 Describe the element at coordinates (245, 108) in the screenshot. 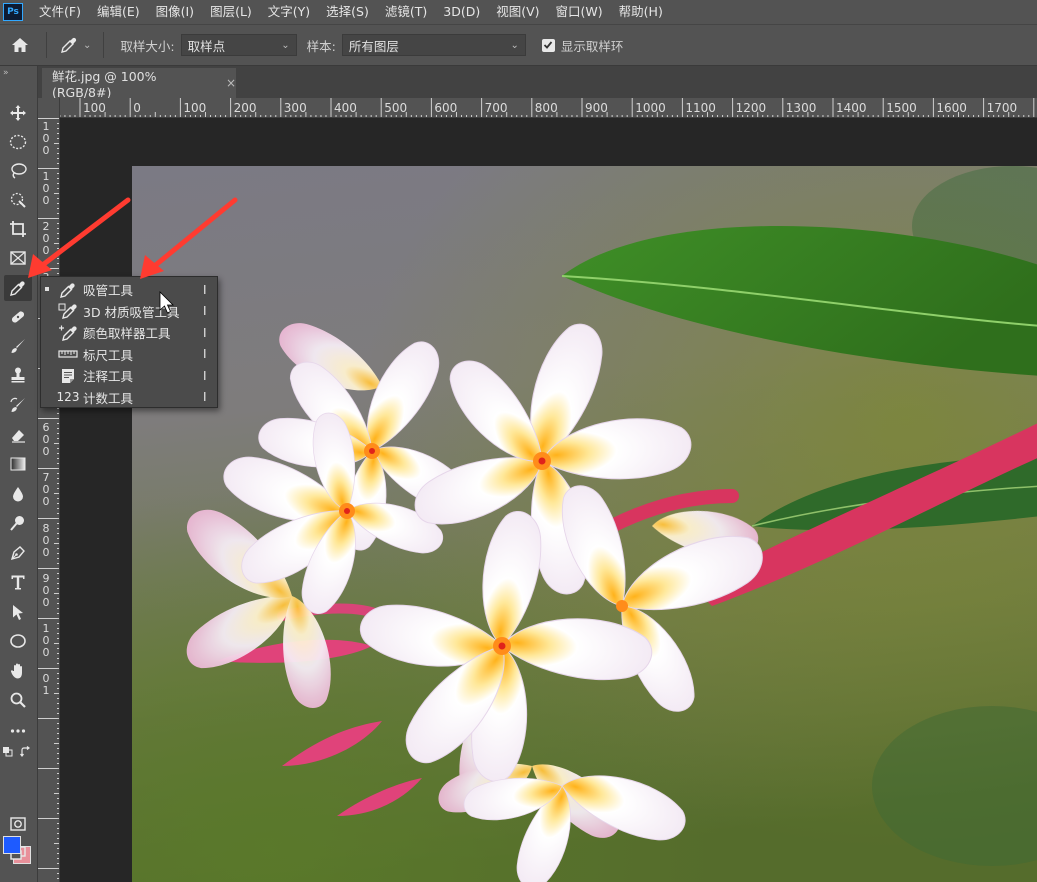

I see `ruler-label: 200` at that location.